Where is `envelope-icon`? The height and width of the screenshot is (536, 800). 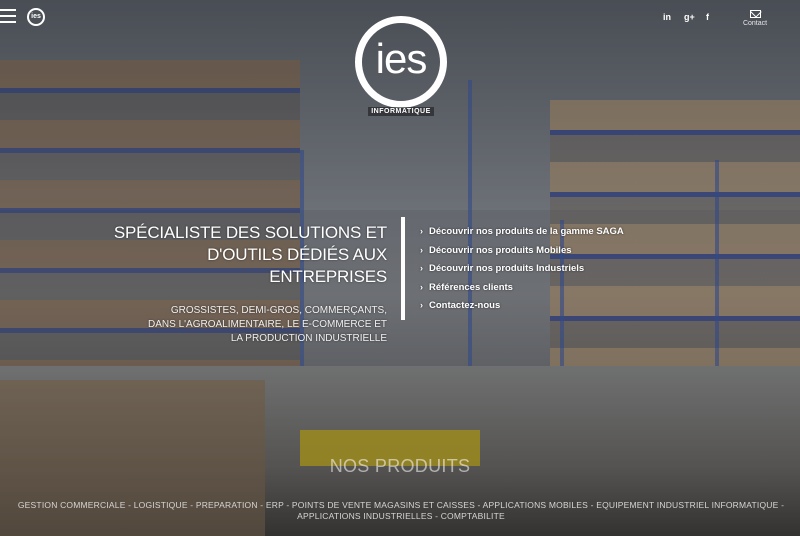
envelope-icon is located at coordinates (755, 14).